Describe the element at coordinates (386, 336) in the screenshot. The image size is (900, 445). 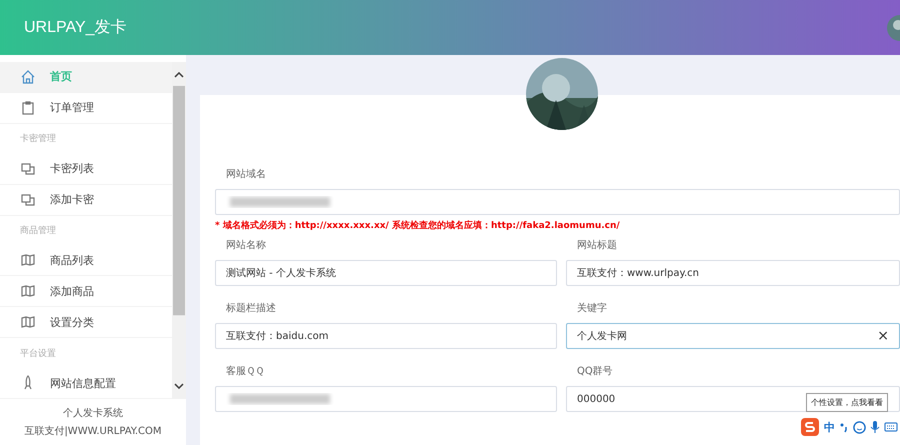
I see `input-field: 互联支付：baidu.com` at that location.